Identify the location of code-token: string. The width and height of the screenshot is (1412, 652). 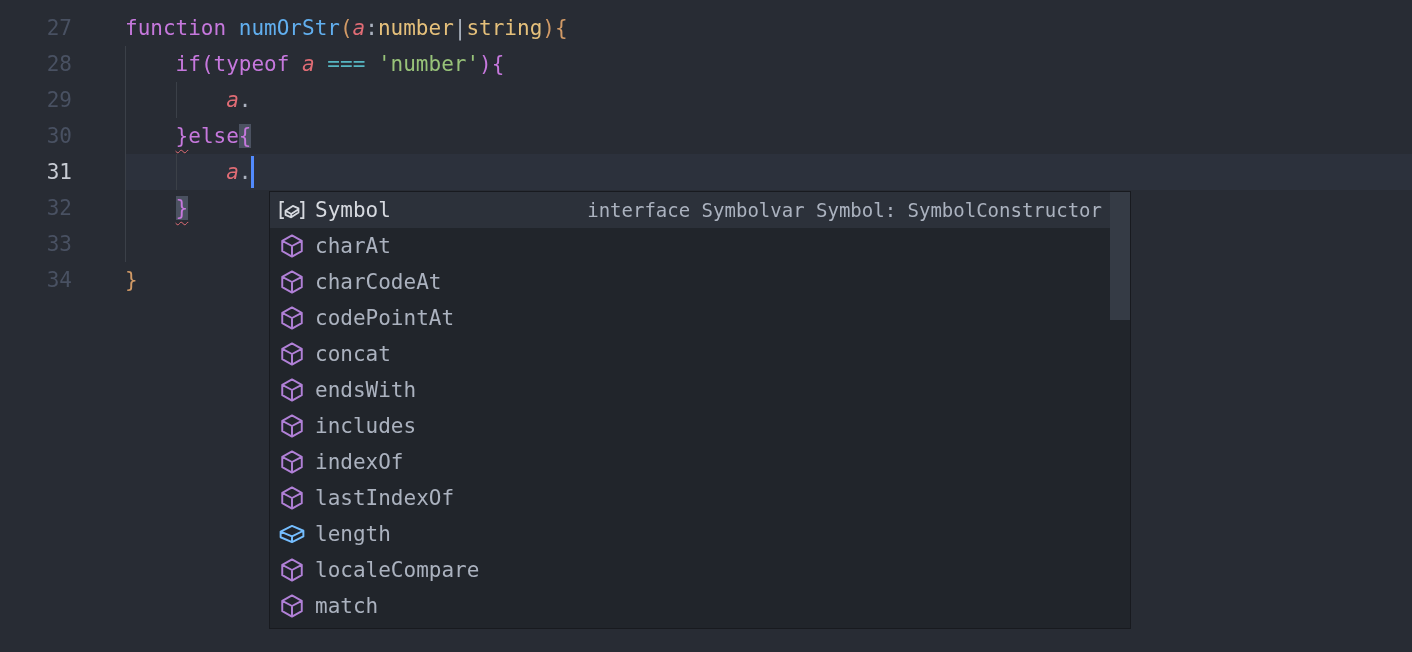
(504, 28).